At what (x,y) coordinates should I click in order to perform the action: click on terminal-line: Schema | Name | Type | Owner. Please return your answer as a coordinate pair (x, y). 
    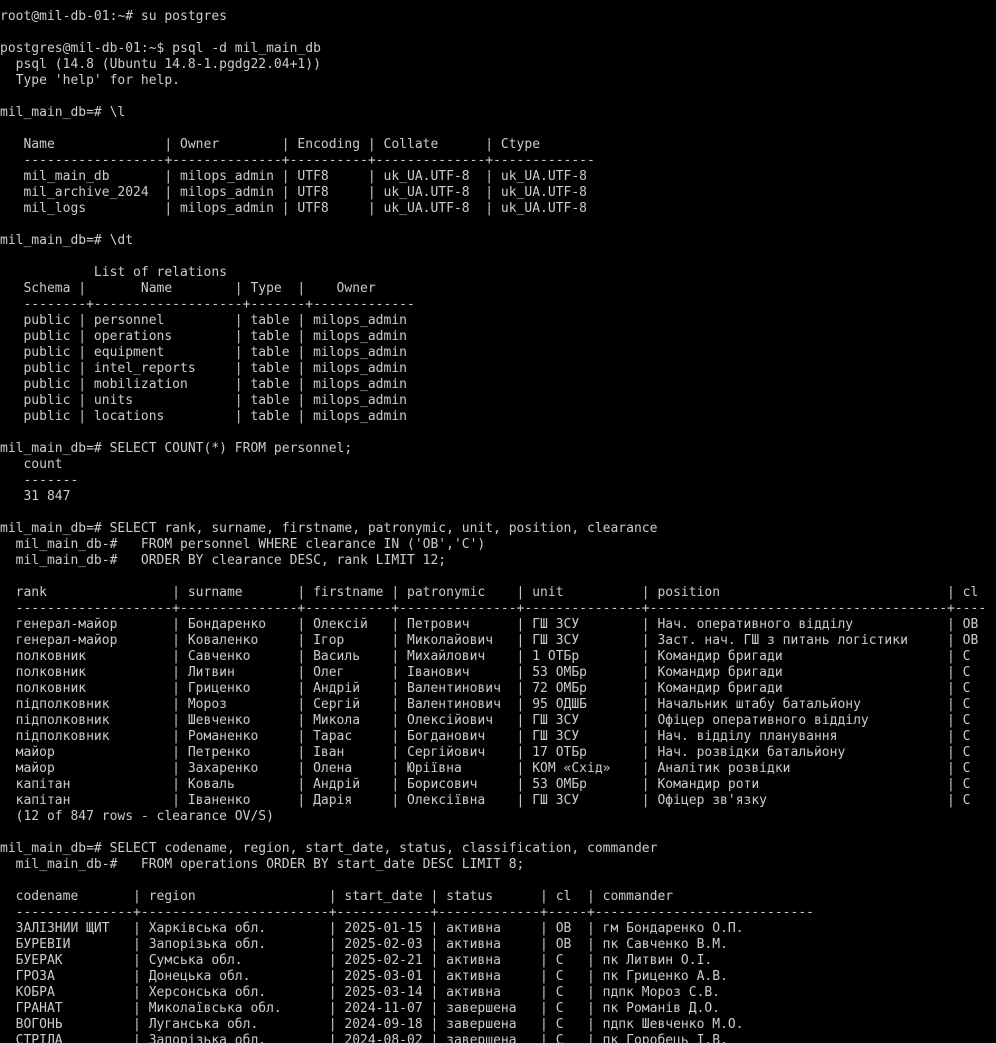
    Looking at the image, I should click on (188, 288).